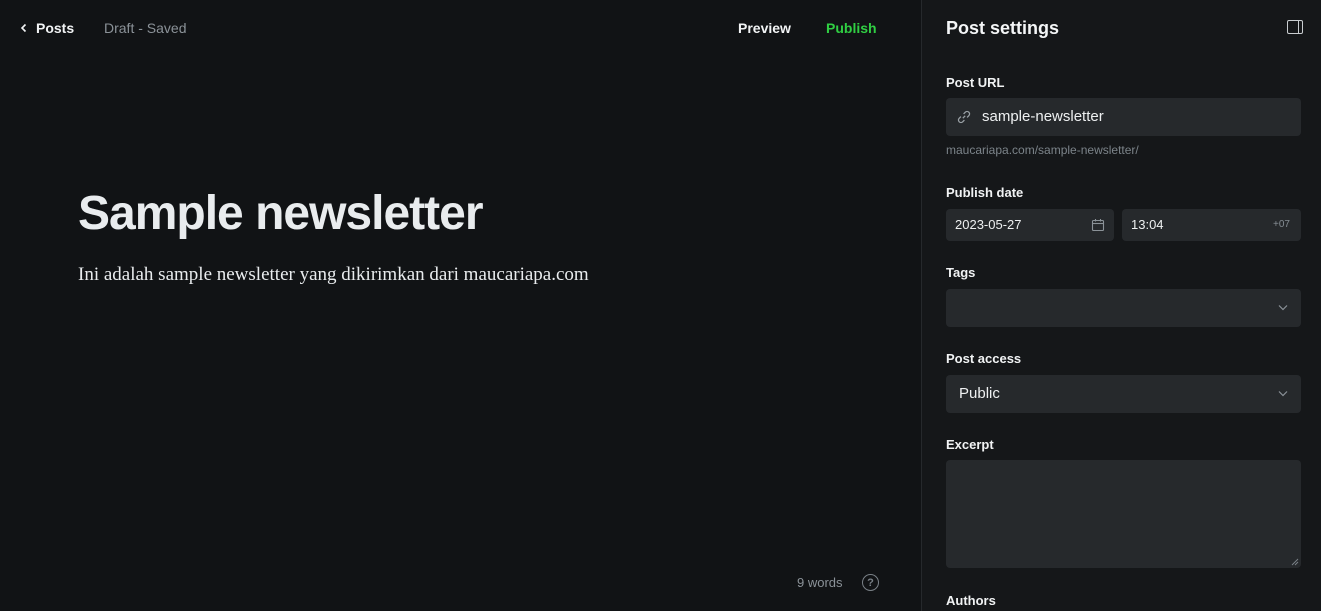 The image size is (1321, 611). I want to click on save-status: Draft - Saved, so click(145, 28).